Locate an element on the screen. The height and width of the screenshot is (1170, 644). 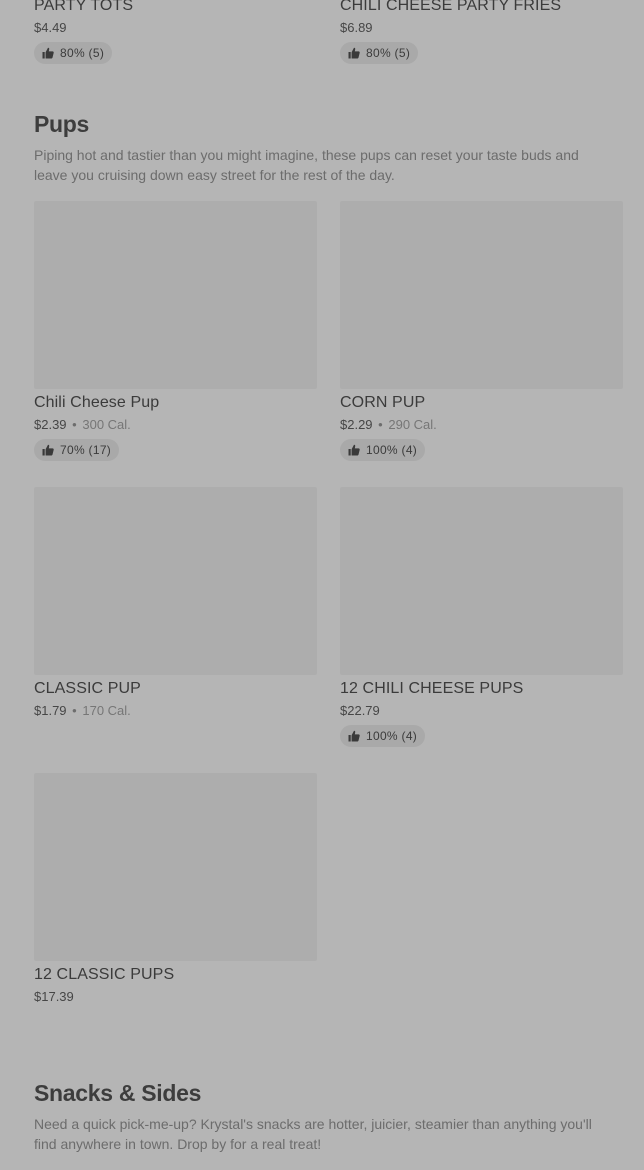
item-price-line: $6.89 is located at coordinates (481, 28).